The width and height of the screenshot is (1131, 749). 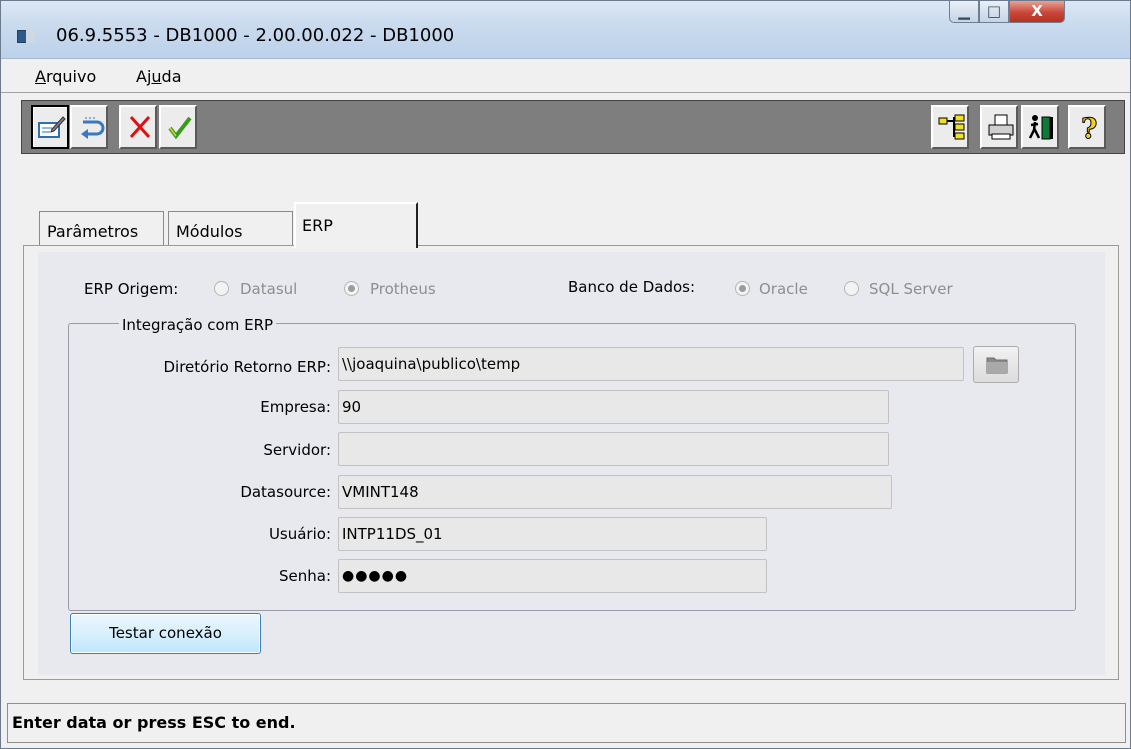 What do you see at coordinates (632, 287) in the screenshot?
I see `banco-dados-label: Banco de Dados:` at bounding box center [632, 287].